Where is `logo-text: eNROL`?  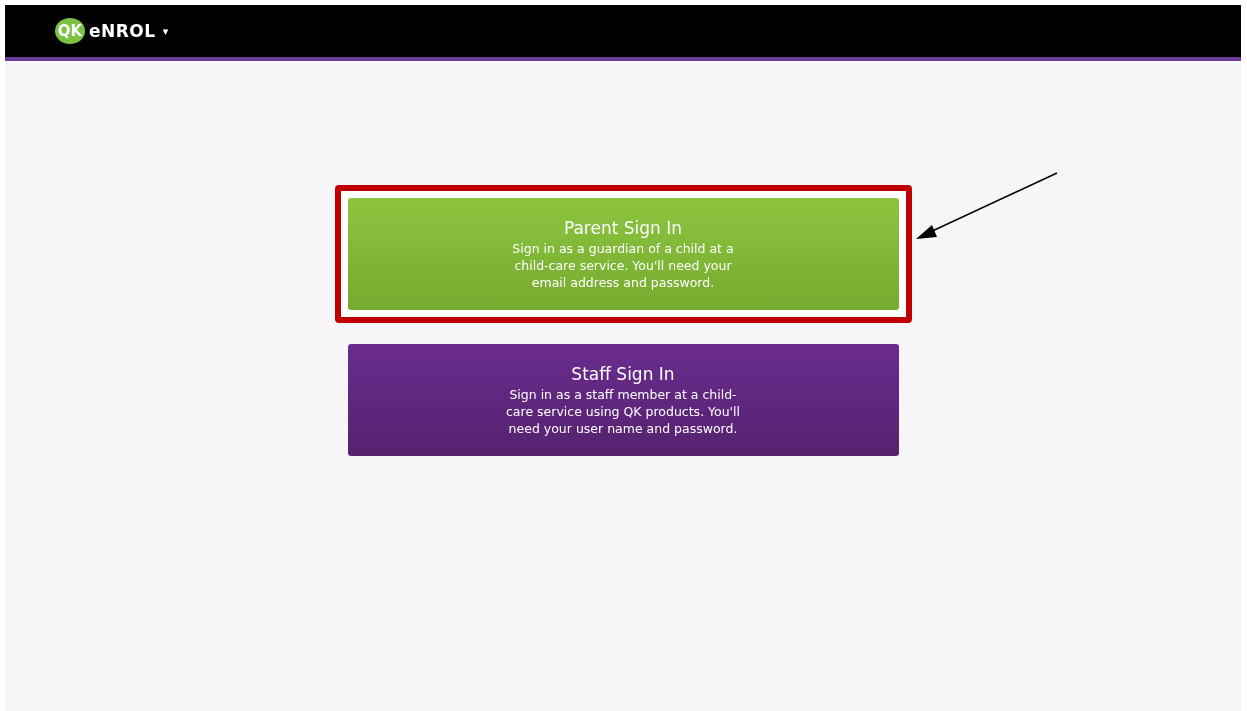
logo-text: eNROL is located at coordinates (122, 31).